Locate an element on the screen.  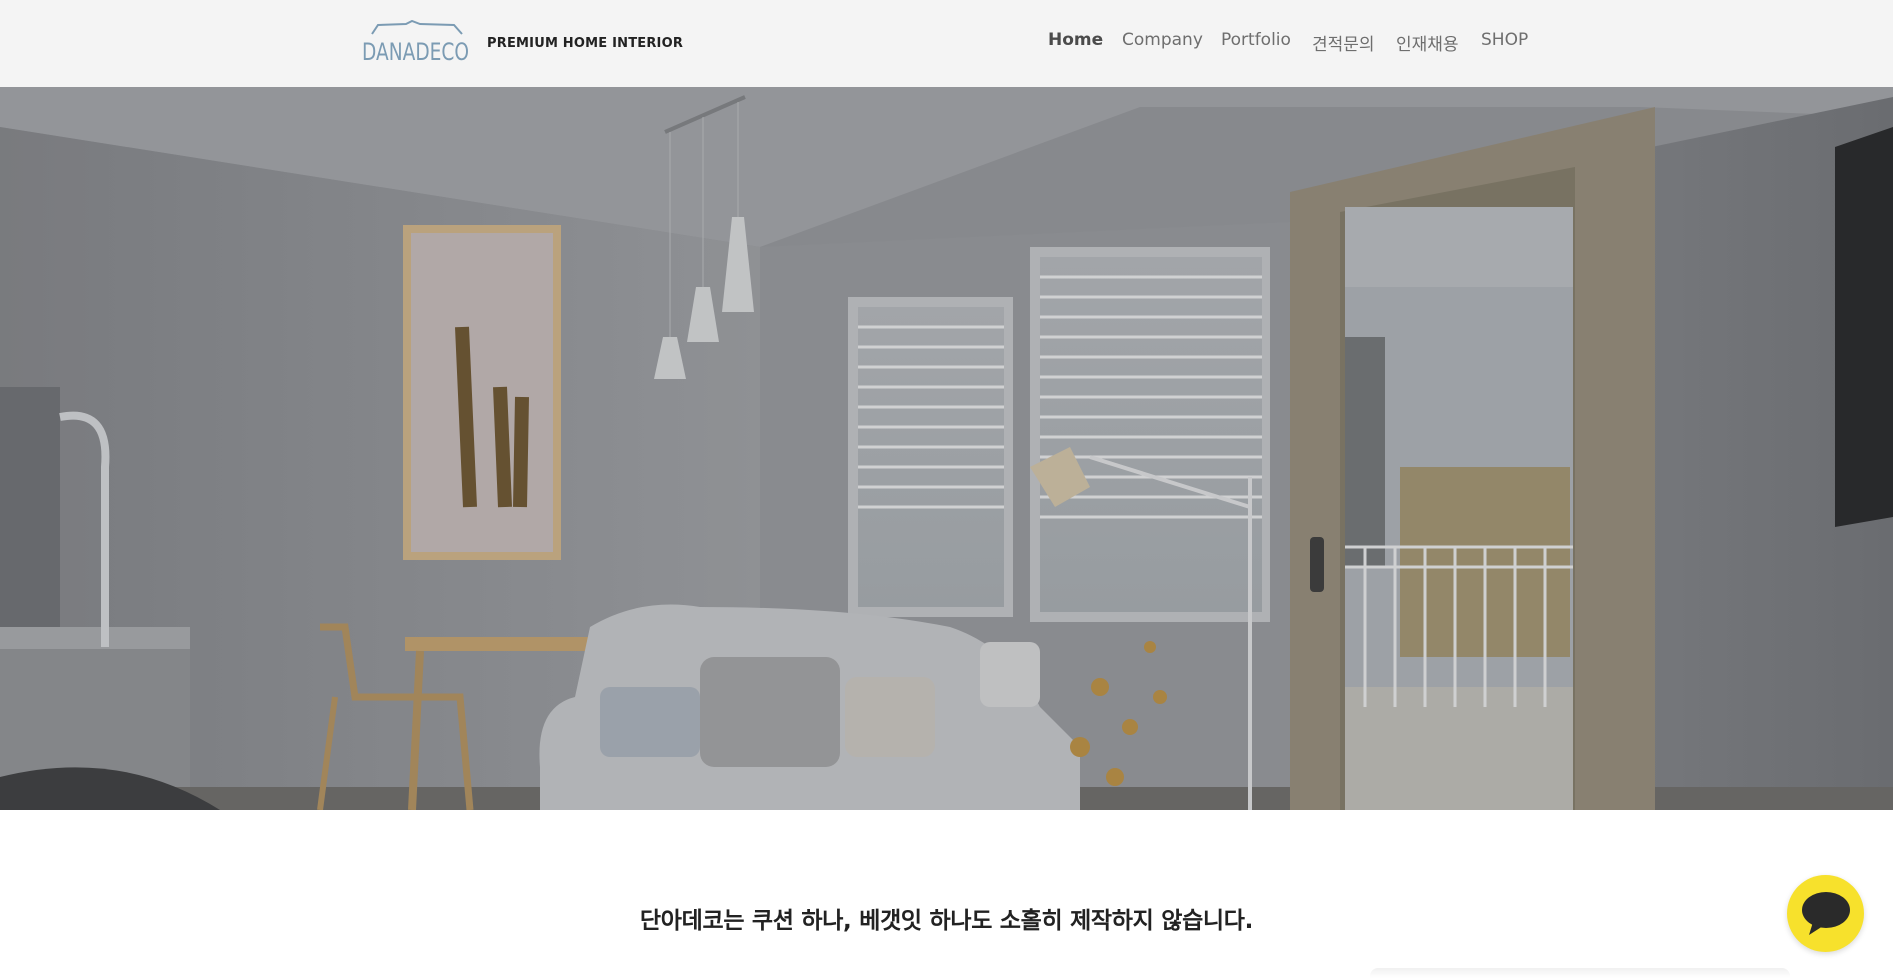
nav-item-portfolio: Portfolio is located at coordinates (1256, 40).